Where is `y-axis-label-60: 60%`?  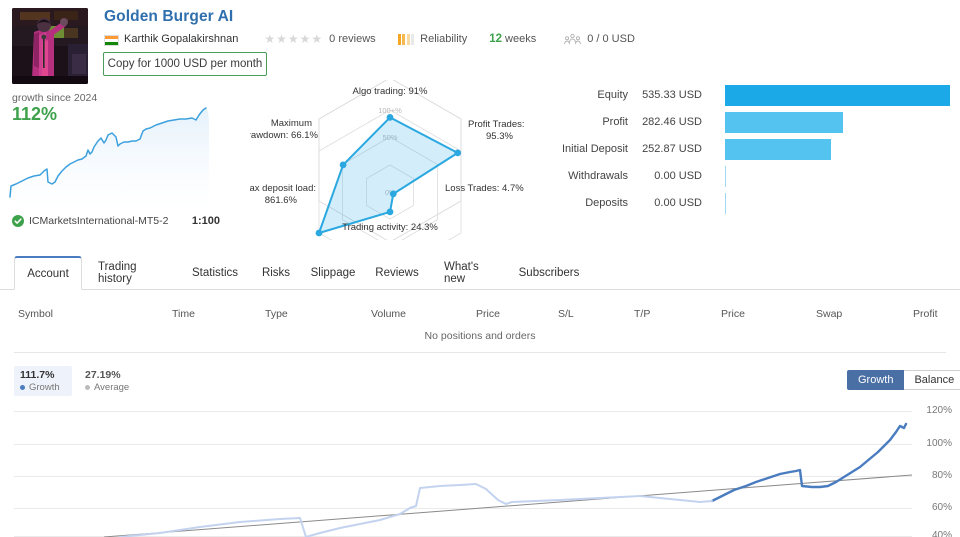 y-axis-label-60: 60% is located at coordinates (941, 507).